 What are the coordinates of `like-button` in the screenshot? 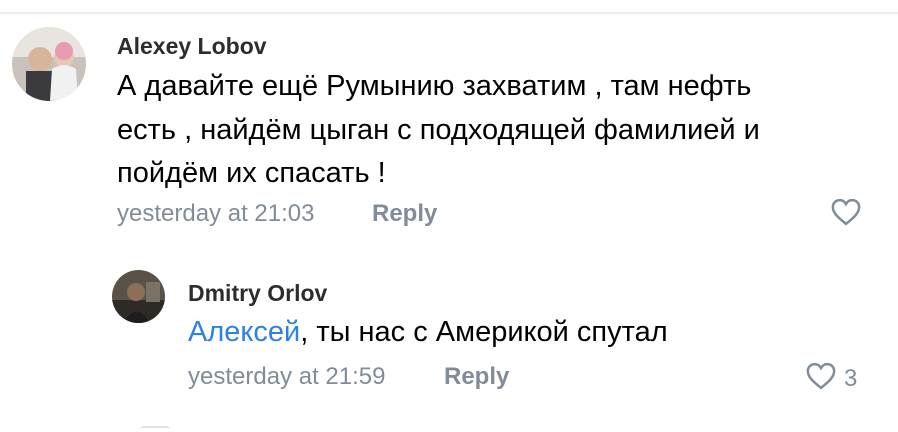 It's located at (850, 214).